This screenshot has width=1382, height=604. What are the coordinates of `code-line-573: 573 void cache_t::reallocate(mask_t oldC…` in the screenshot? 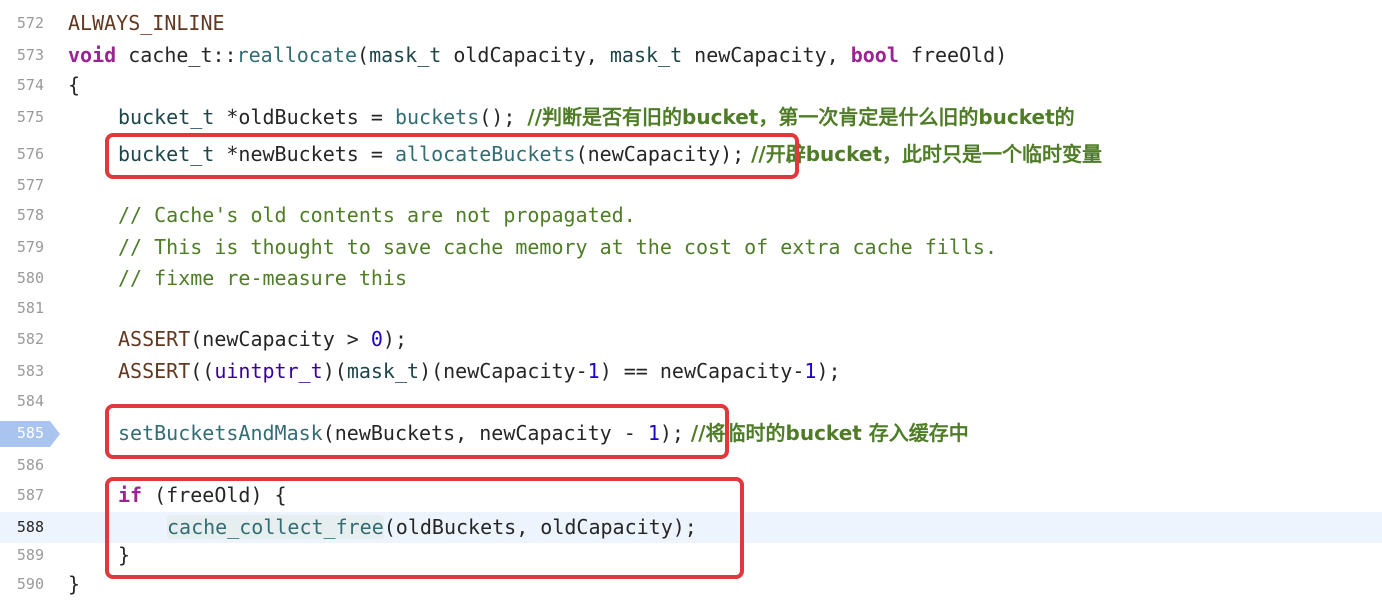 It's located at (691, 55).